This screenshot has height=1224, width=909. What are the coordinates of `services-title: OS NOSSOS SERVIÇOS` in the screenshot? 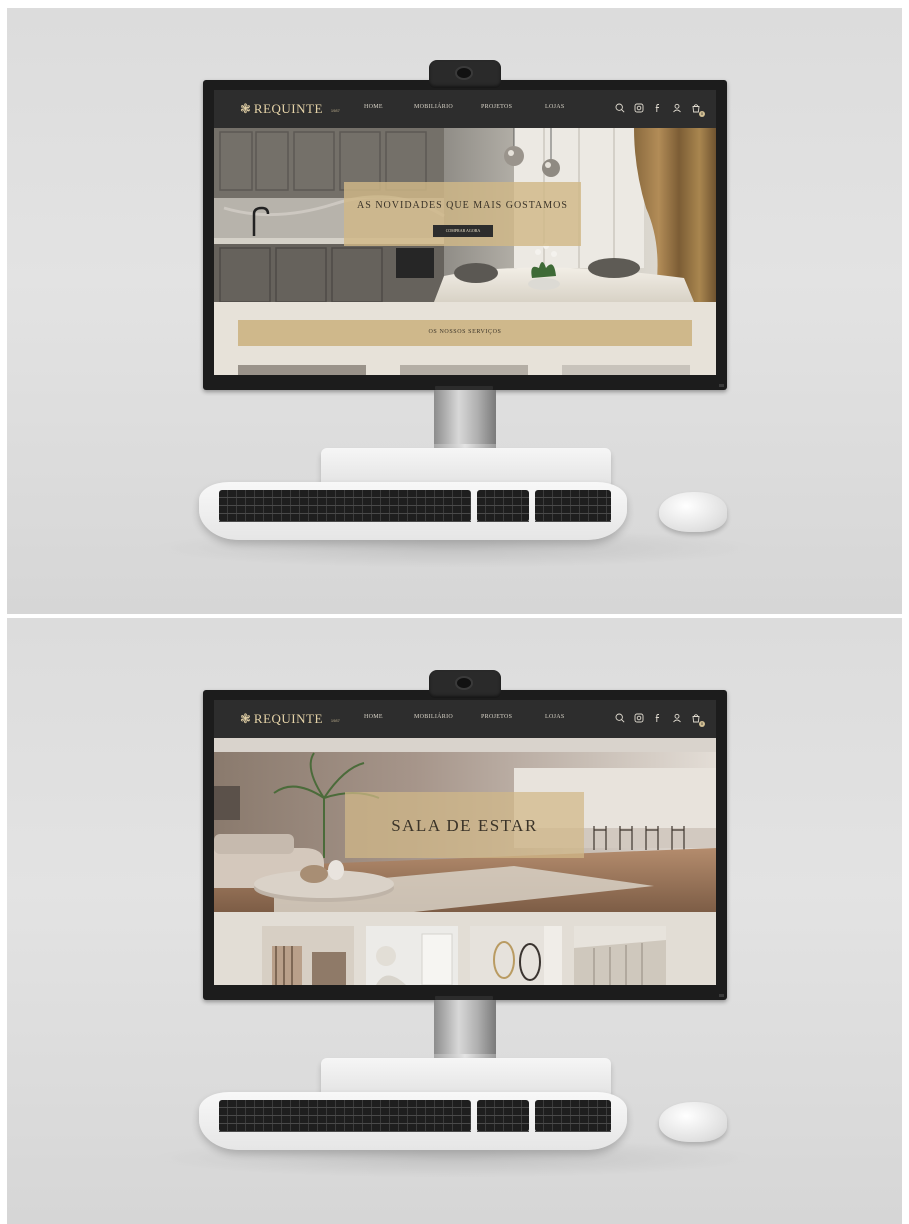 It's located at (465, 332).